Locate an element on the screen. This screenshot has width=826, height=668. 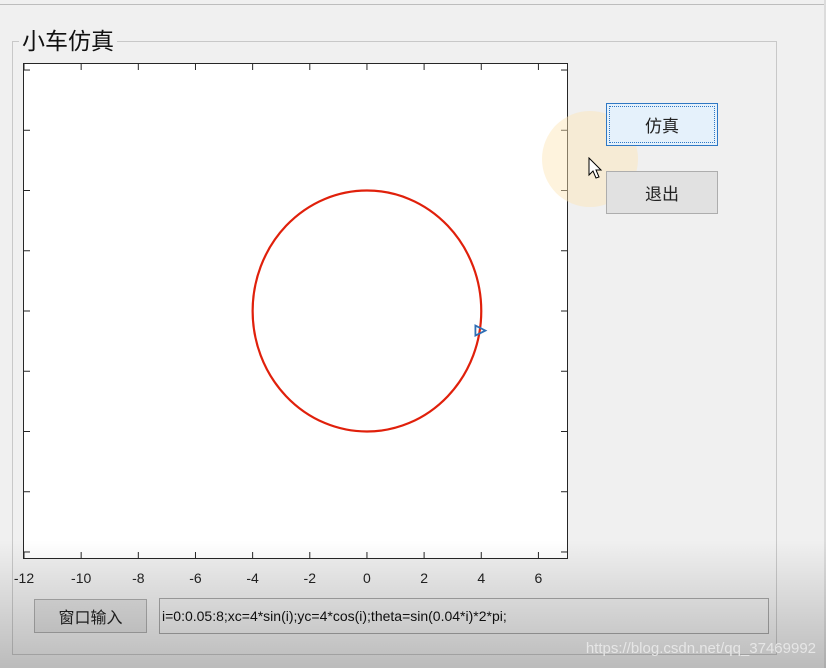
simulate-button: 仿真 is located at coordinates (662, 124).